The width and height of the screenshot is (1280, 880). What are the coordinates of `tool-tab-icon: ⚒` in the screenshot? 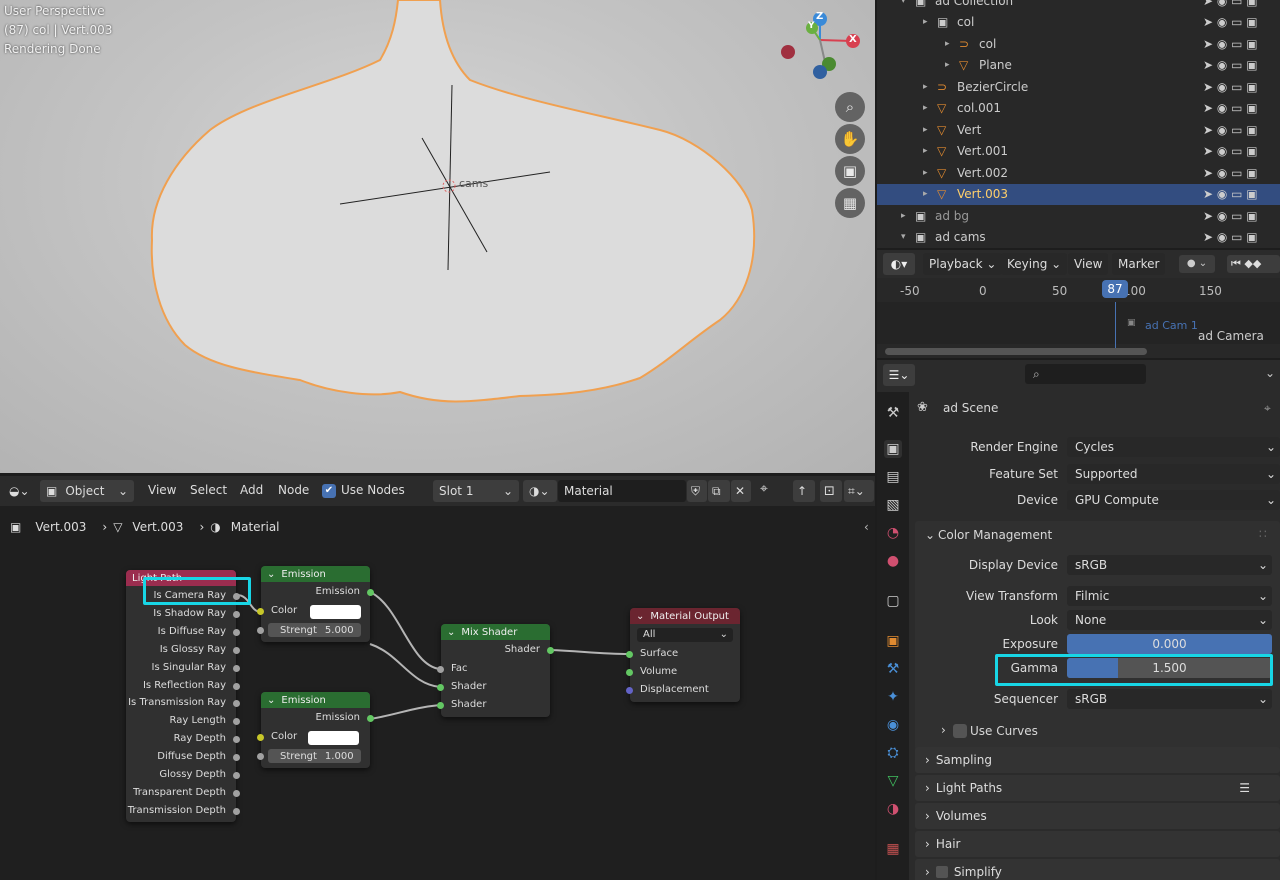 It's located at (893, 413).